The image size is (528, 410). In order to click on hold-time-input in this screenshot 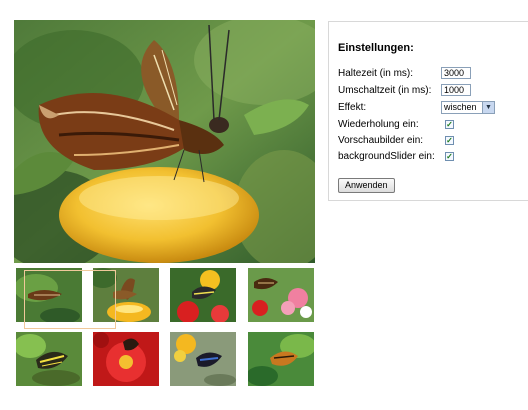, I will do `click(456, 73)`.